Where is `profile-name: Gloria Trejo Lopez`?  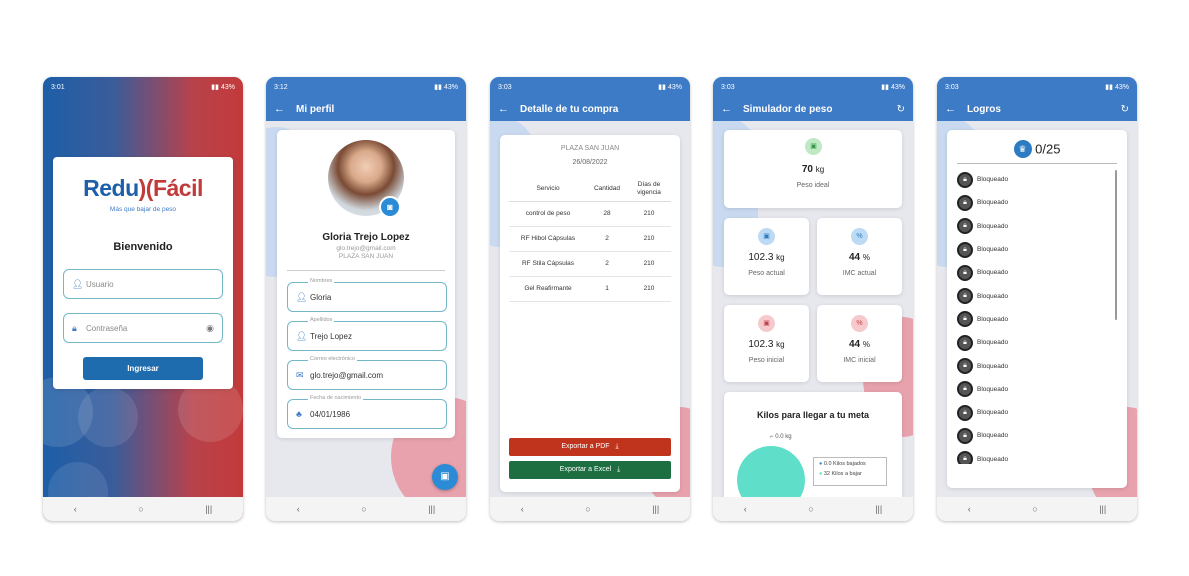 profile-name: Gloria Trejo Lopez is located at coordinates (366, 237).